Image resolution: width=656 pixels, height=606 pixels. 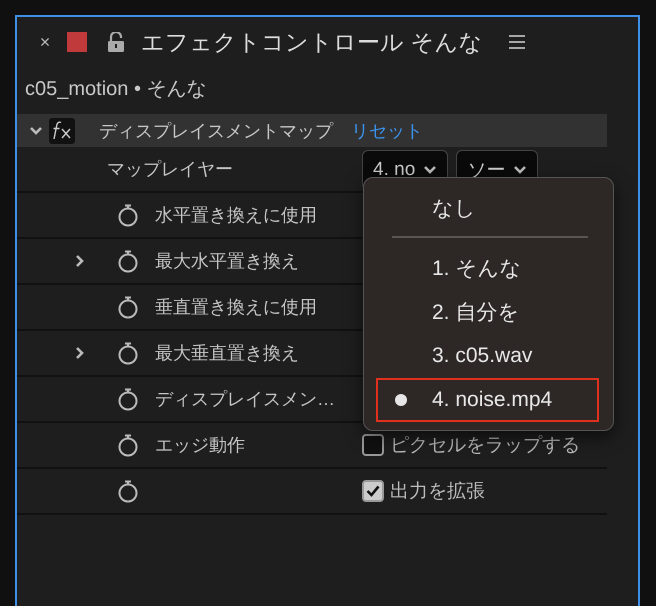 What do you see at coordinates (487, 312) in the screenshot?
I see `menu-item: 2. 自分を` at bounding box center [487, 312].